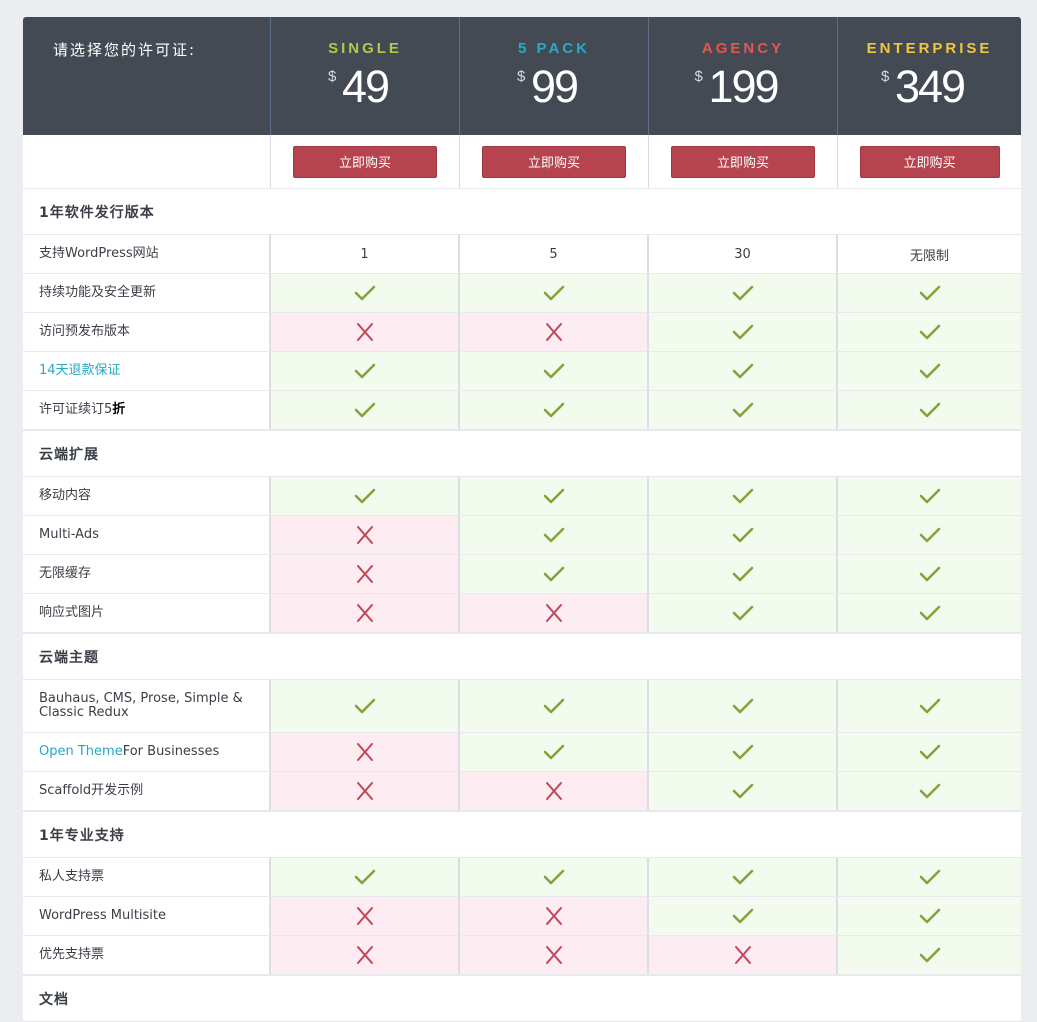 The height and width of the screenshot is (1022, 1037). Describe the element at coordinates (147, 76) in the screenshot. I see `choose-license-label: 请选择您的许可证:` at that location.